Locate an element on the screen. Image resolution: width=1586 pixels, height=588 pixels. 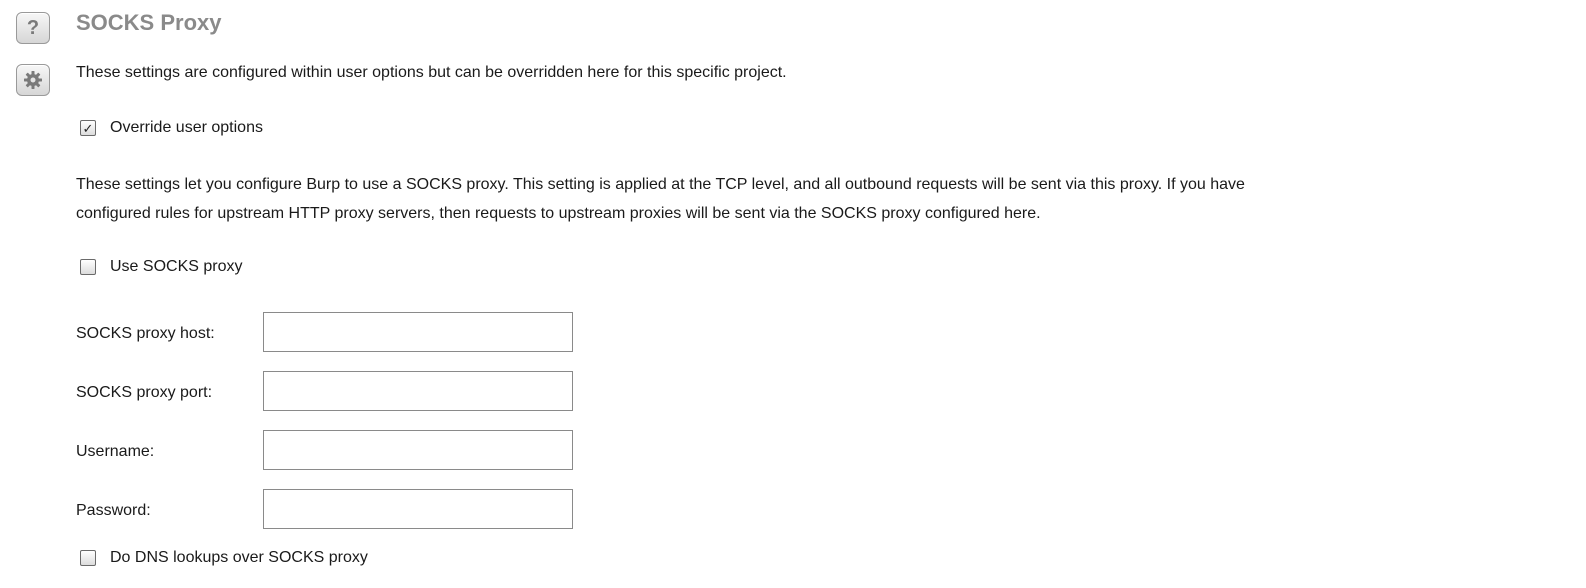
dns-over-socks-checkbox: Do DNS lookups over SOCKS proxy is located at coordinates (224, 558).